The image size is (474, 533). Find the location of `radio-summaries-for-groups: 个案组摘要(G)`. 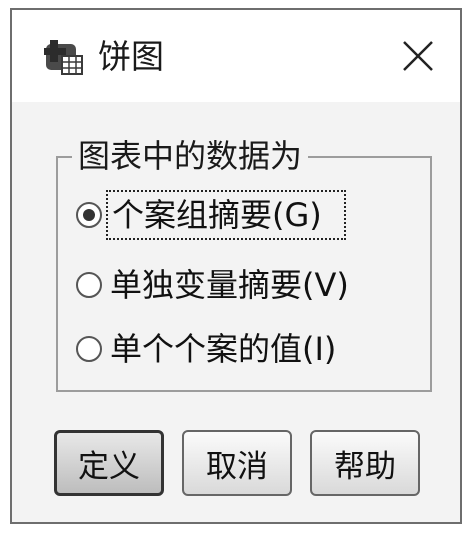

radio-summaries-for-groups: 个案组摘要(G) is located at coordinates (211, 215).